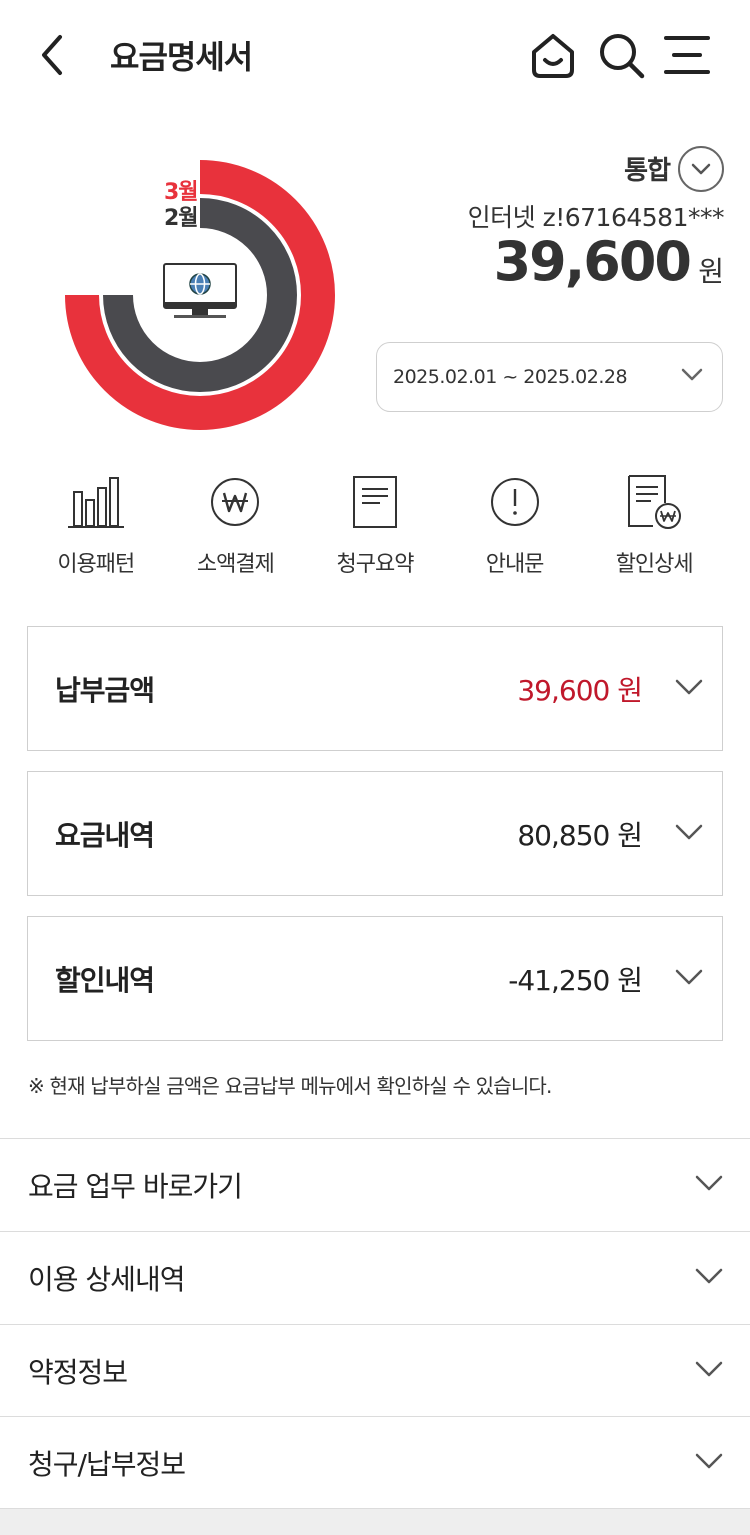 This screenshot has height=1535, width=750. Describe the element at coordinates (592, 261) in the screenshot. I see `total-amount: 39,600` at that location.